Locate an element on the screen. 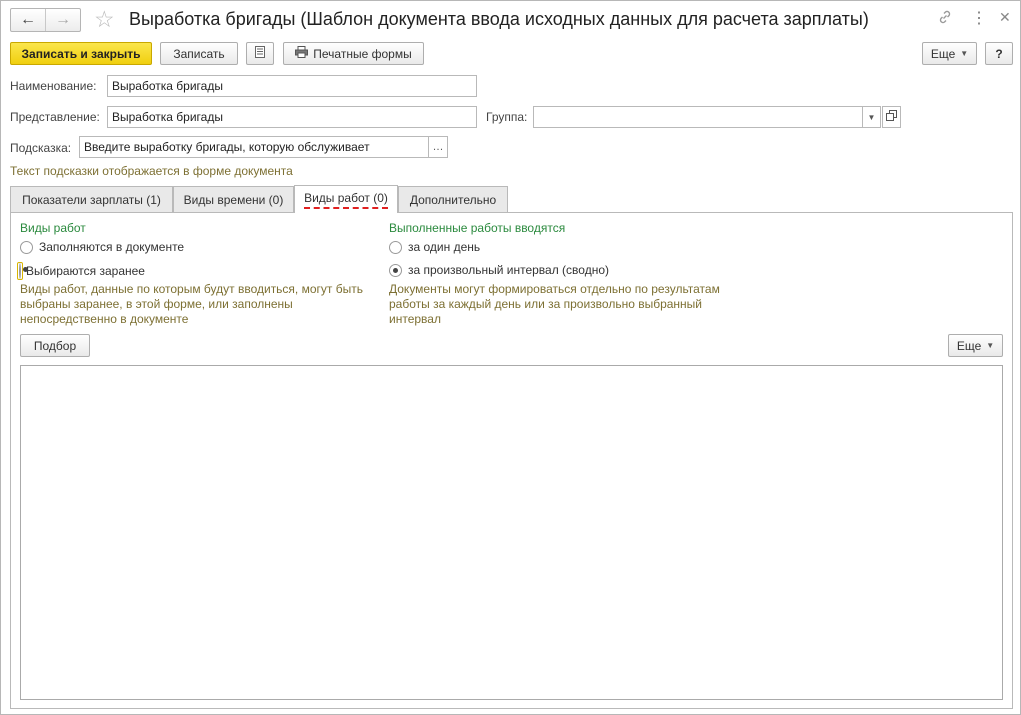  pick-button: Подбор is located at coordinates (55, 345).